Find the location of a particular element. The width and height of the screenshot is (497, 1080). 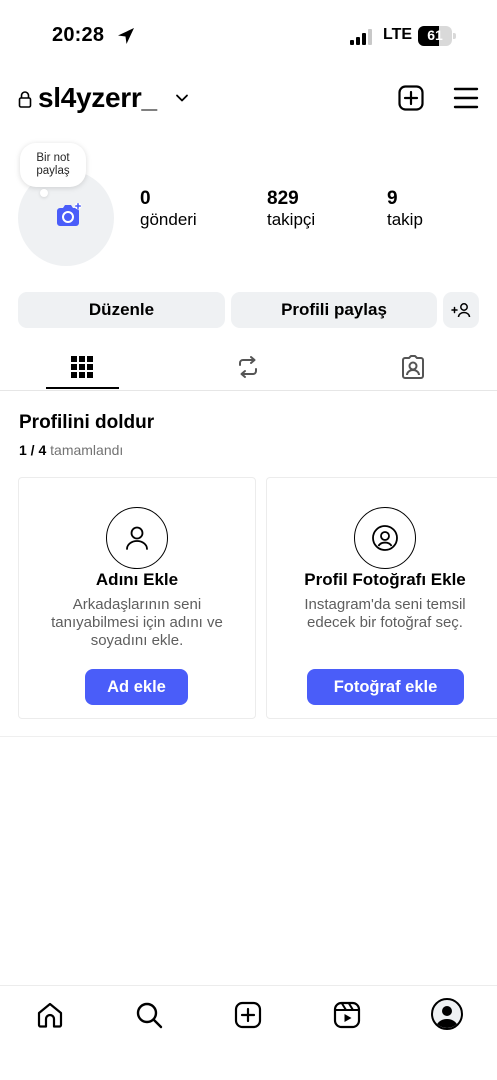

network-type: LTE is located at coordinates (398, 34).